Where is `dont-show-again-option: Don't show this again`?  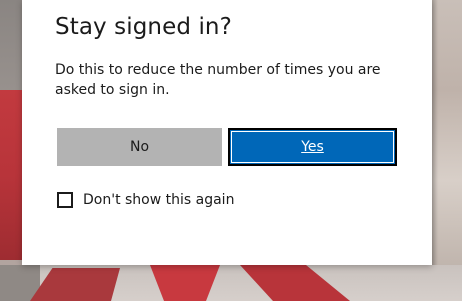 dont-show-again-option: Don't show this again is located at coordinates (145, 200).